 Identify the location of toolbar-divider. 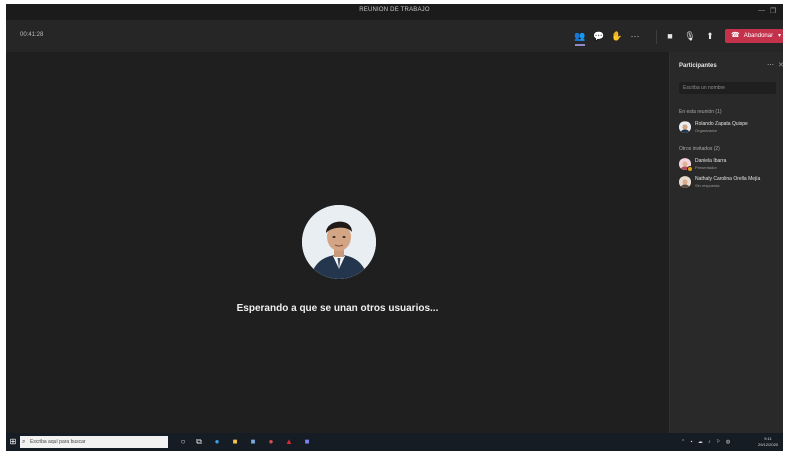
(656, 37).